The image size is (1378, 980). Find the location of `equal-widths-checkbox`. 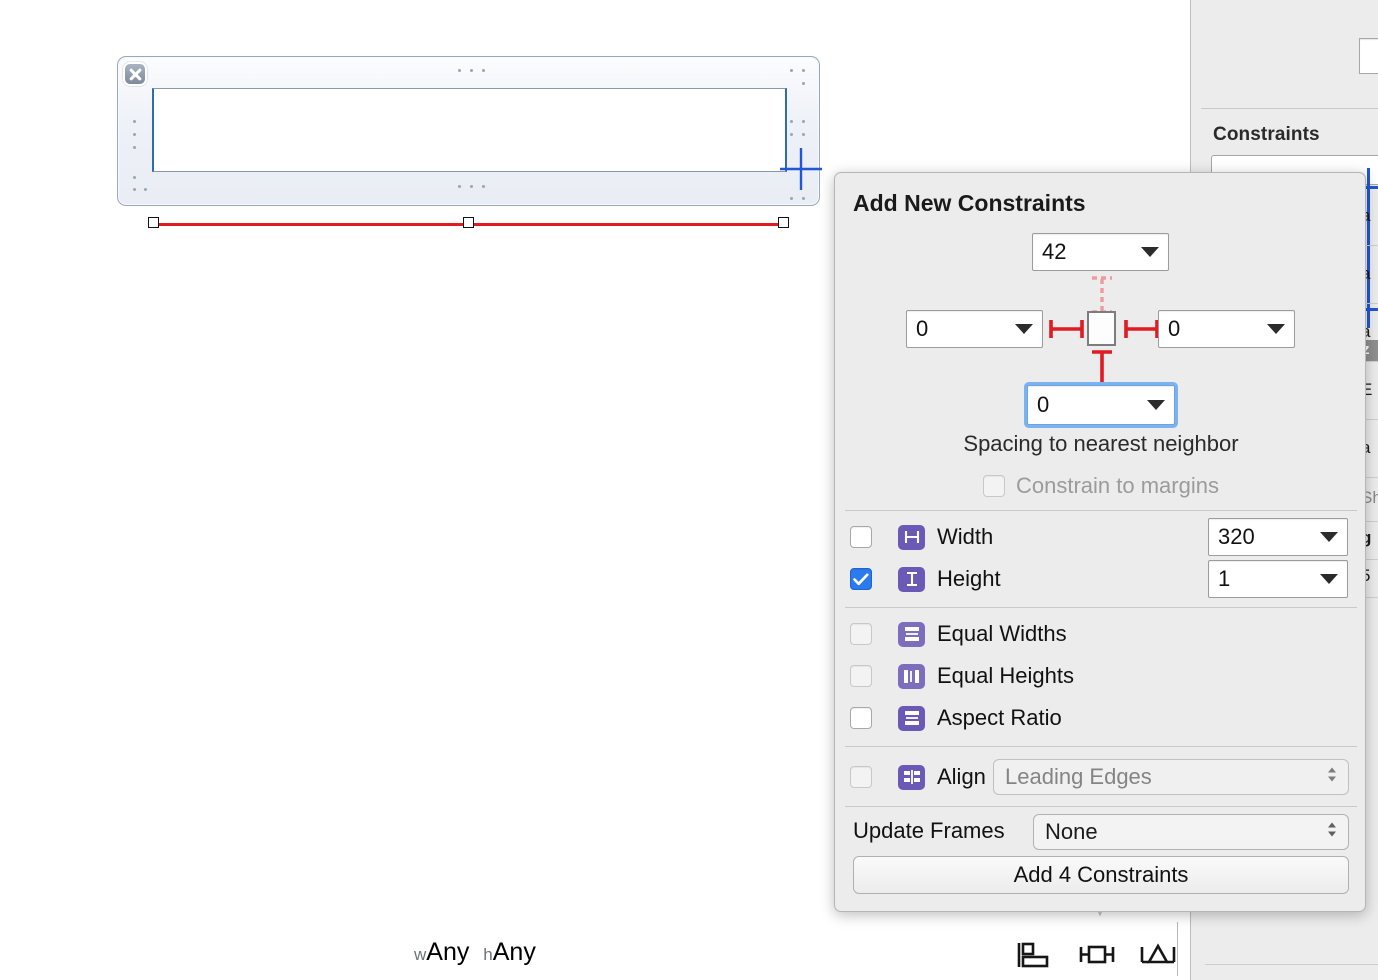

equal-widths-checkbox is located at coordinates (861, 634).